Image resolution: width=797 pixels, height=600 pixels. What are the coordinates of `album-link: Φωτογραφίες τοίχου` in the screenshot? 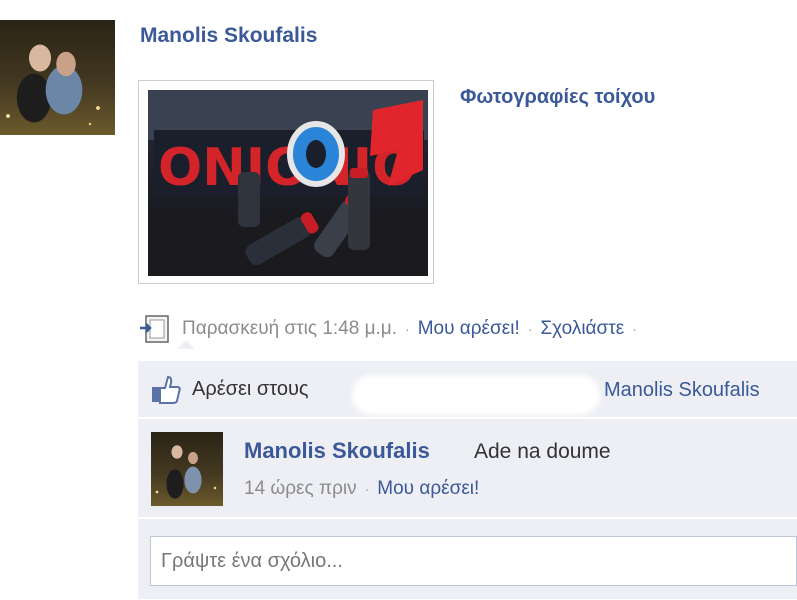 It's located at (557, 97).